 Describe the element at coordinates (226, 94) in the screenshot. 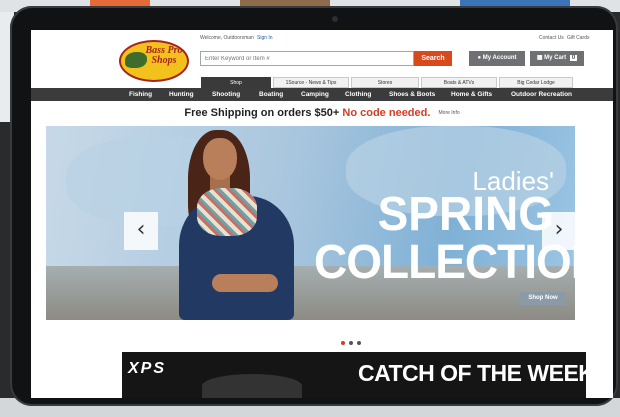

I see `nav-item-shooting: Shooting` at that location.